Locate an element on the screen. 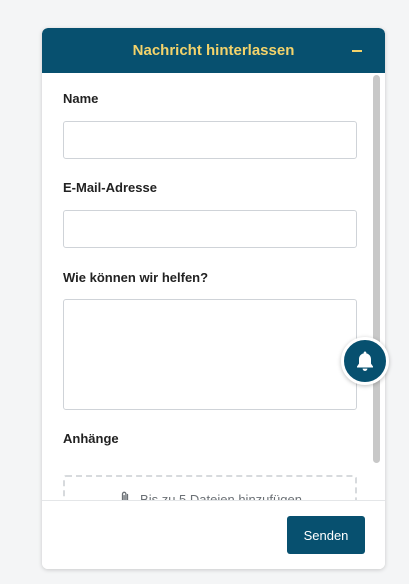  scrollbar is located at coordinates (376, 287).